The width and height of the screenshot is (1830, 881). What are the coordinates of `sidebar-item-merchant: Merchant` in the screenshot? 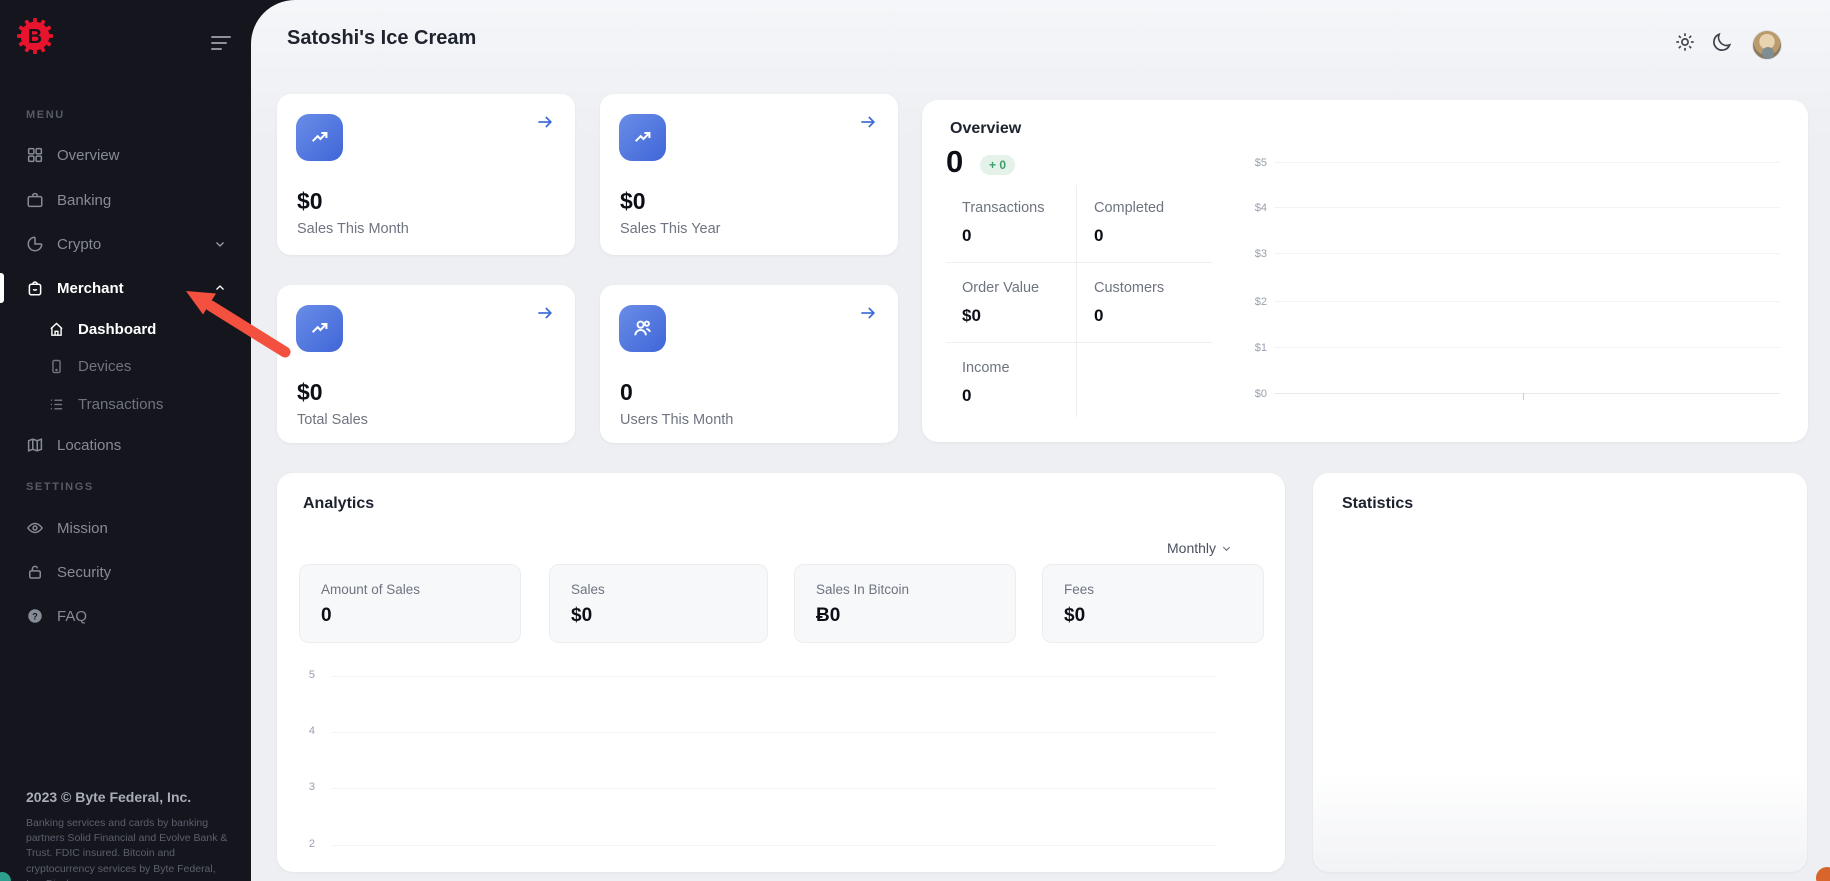 It's located at (75, 288).